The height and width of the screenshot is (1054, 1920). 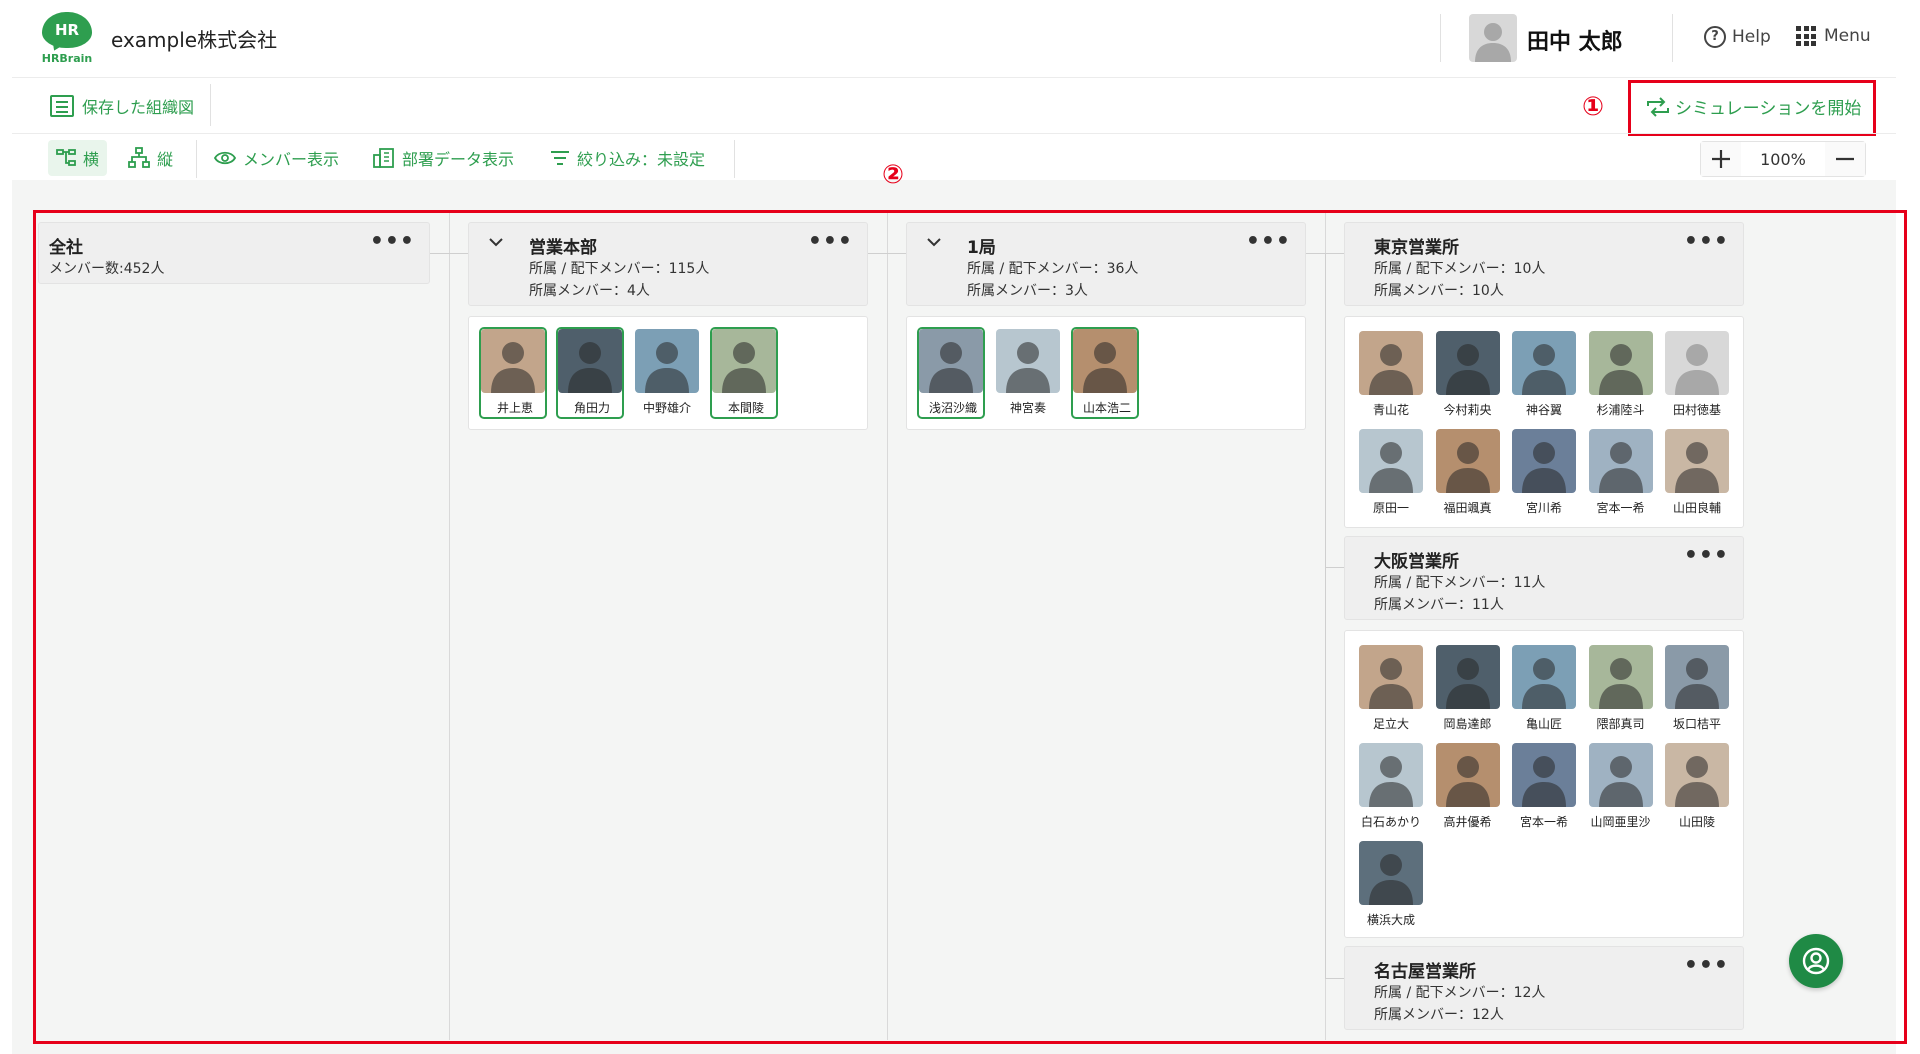 I want to click on list-icon, so click(x=62, y=106).